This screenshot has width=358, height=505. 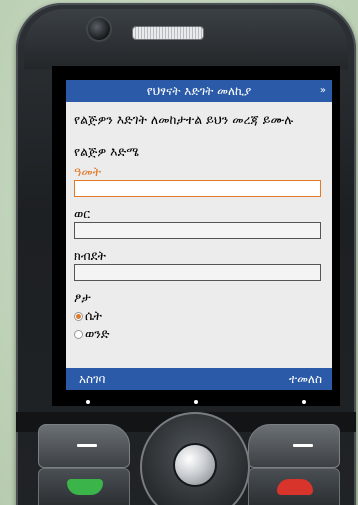 I want to click on end-call-key, so click(x=294, y=486).